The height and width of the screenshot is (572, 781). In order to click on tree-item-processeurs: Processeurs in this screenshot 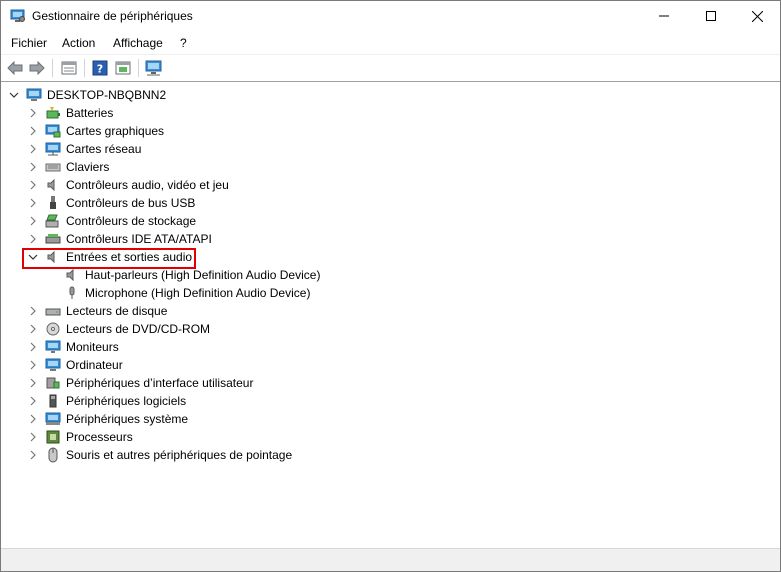, I will do `click(390, 437)`.